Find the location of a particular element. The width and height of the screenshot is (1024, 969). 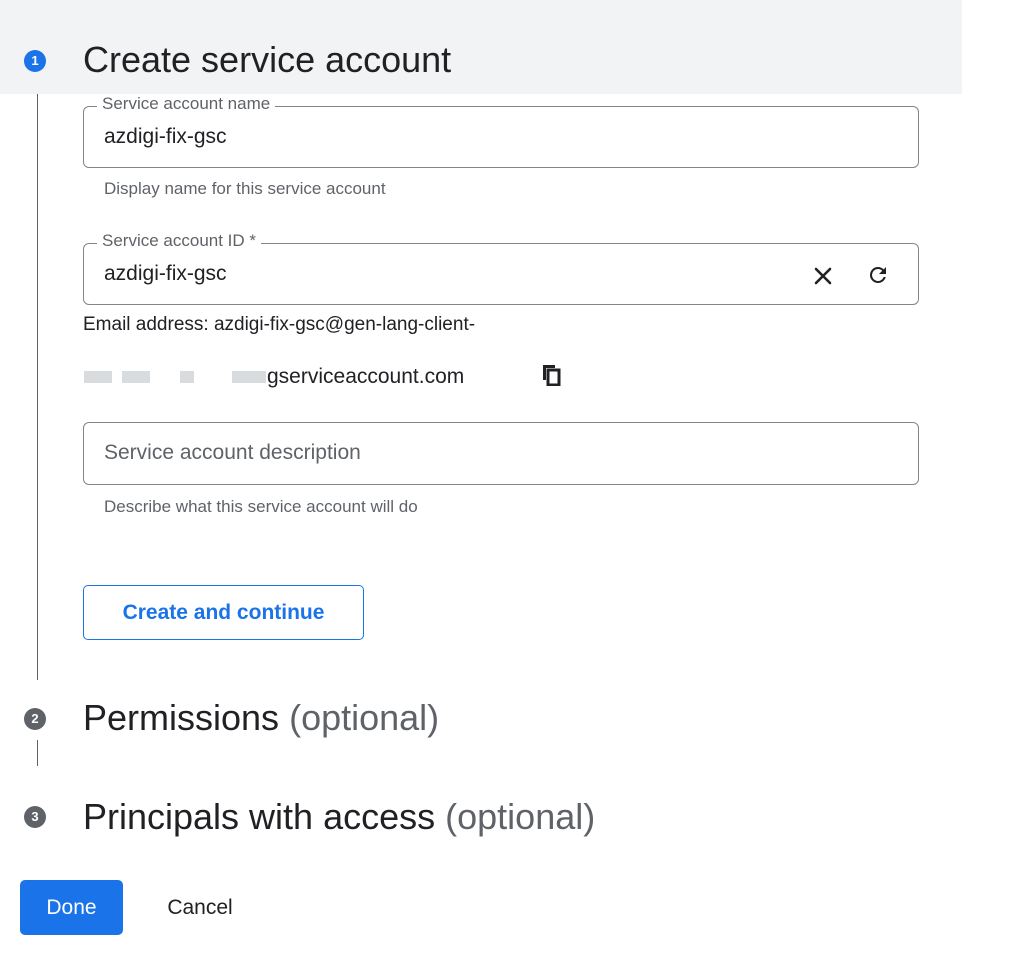

step-3-number-badge: 3 is located at coordinates (35, 817).